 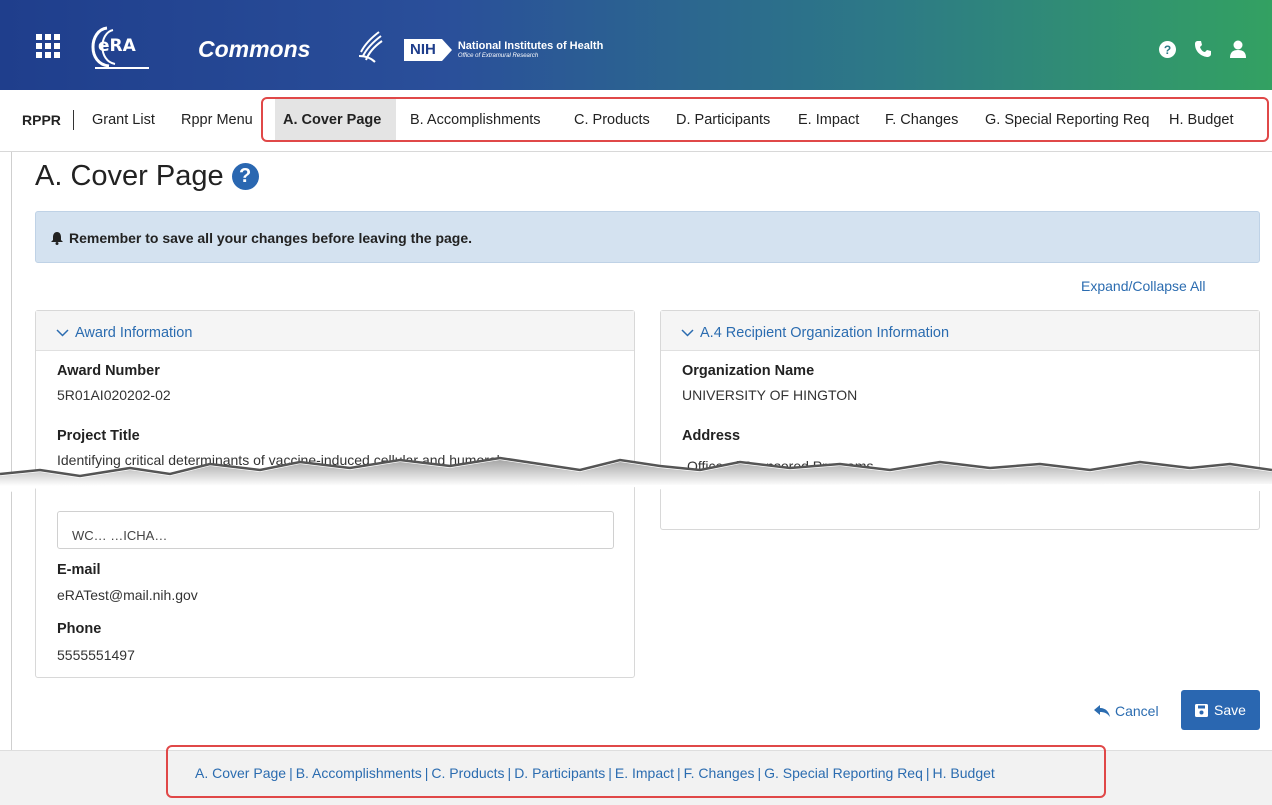 What do you see at coordinates (748, 371) in the screenshot?
I see `organization-name-label: Organization Name` at bounding box center [748, 371].